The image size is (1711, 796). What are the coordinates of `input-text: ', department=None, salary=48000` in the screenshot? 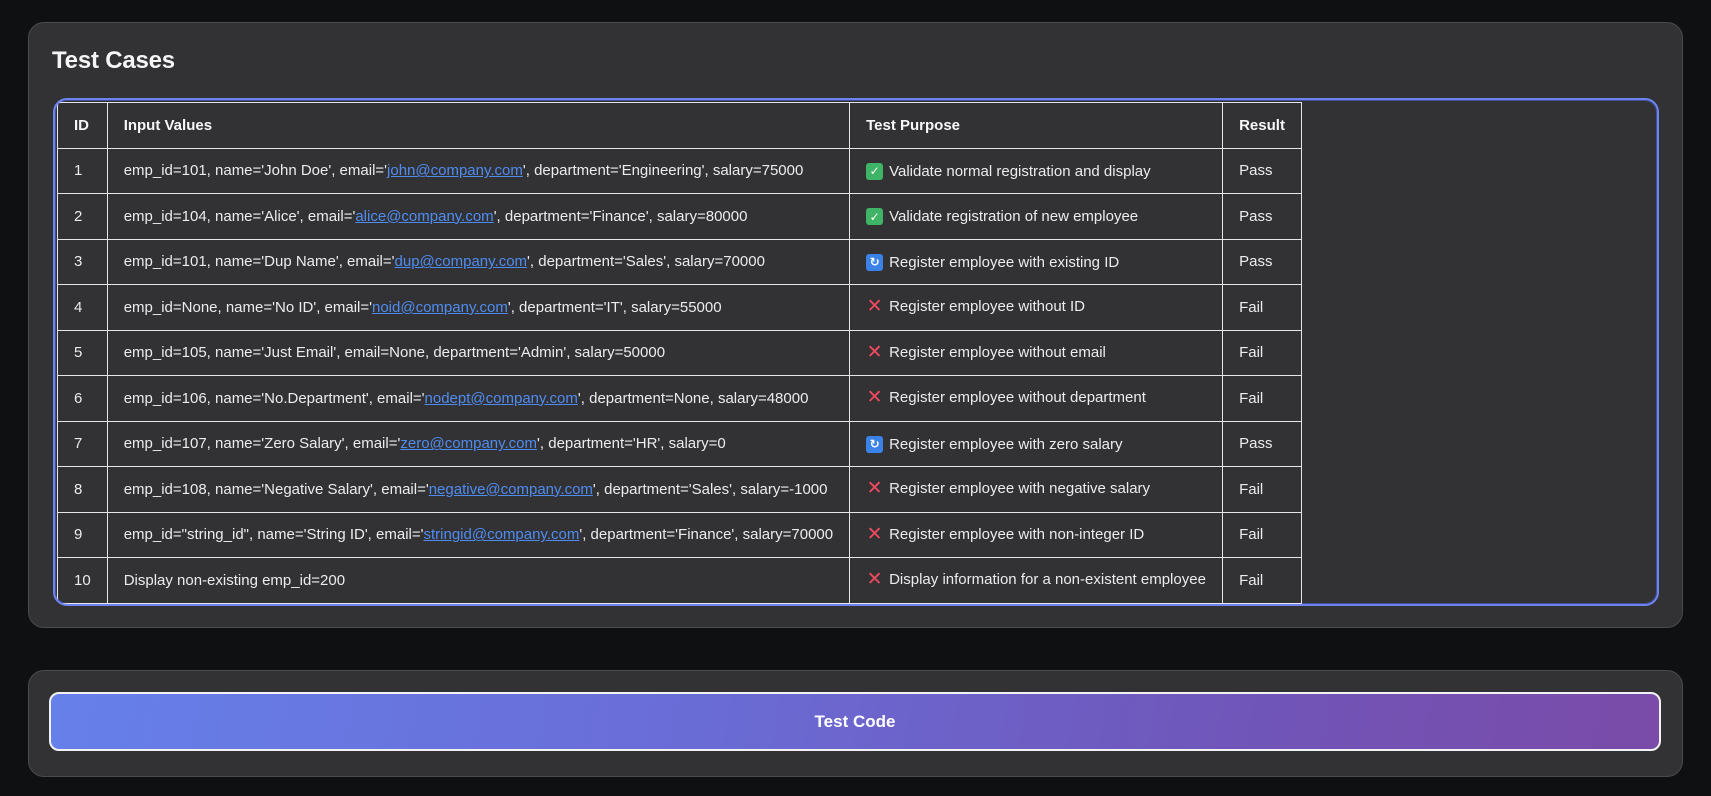 It's located at (693, 398).